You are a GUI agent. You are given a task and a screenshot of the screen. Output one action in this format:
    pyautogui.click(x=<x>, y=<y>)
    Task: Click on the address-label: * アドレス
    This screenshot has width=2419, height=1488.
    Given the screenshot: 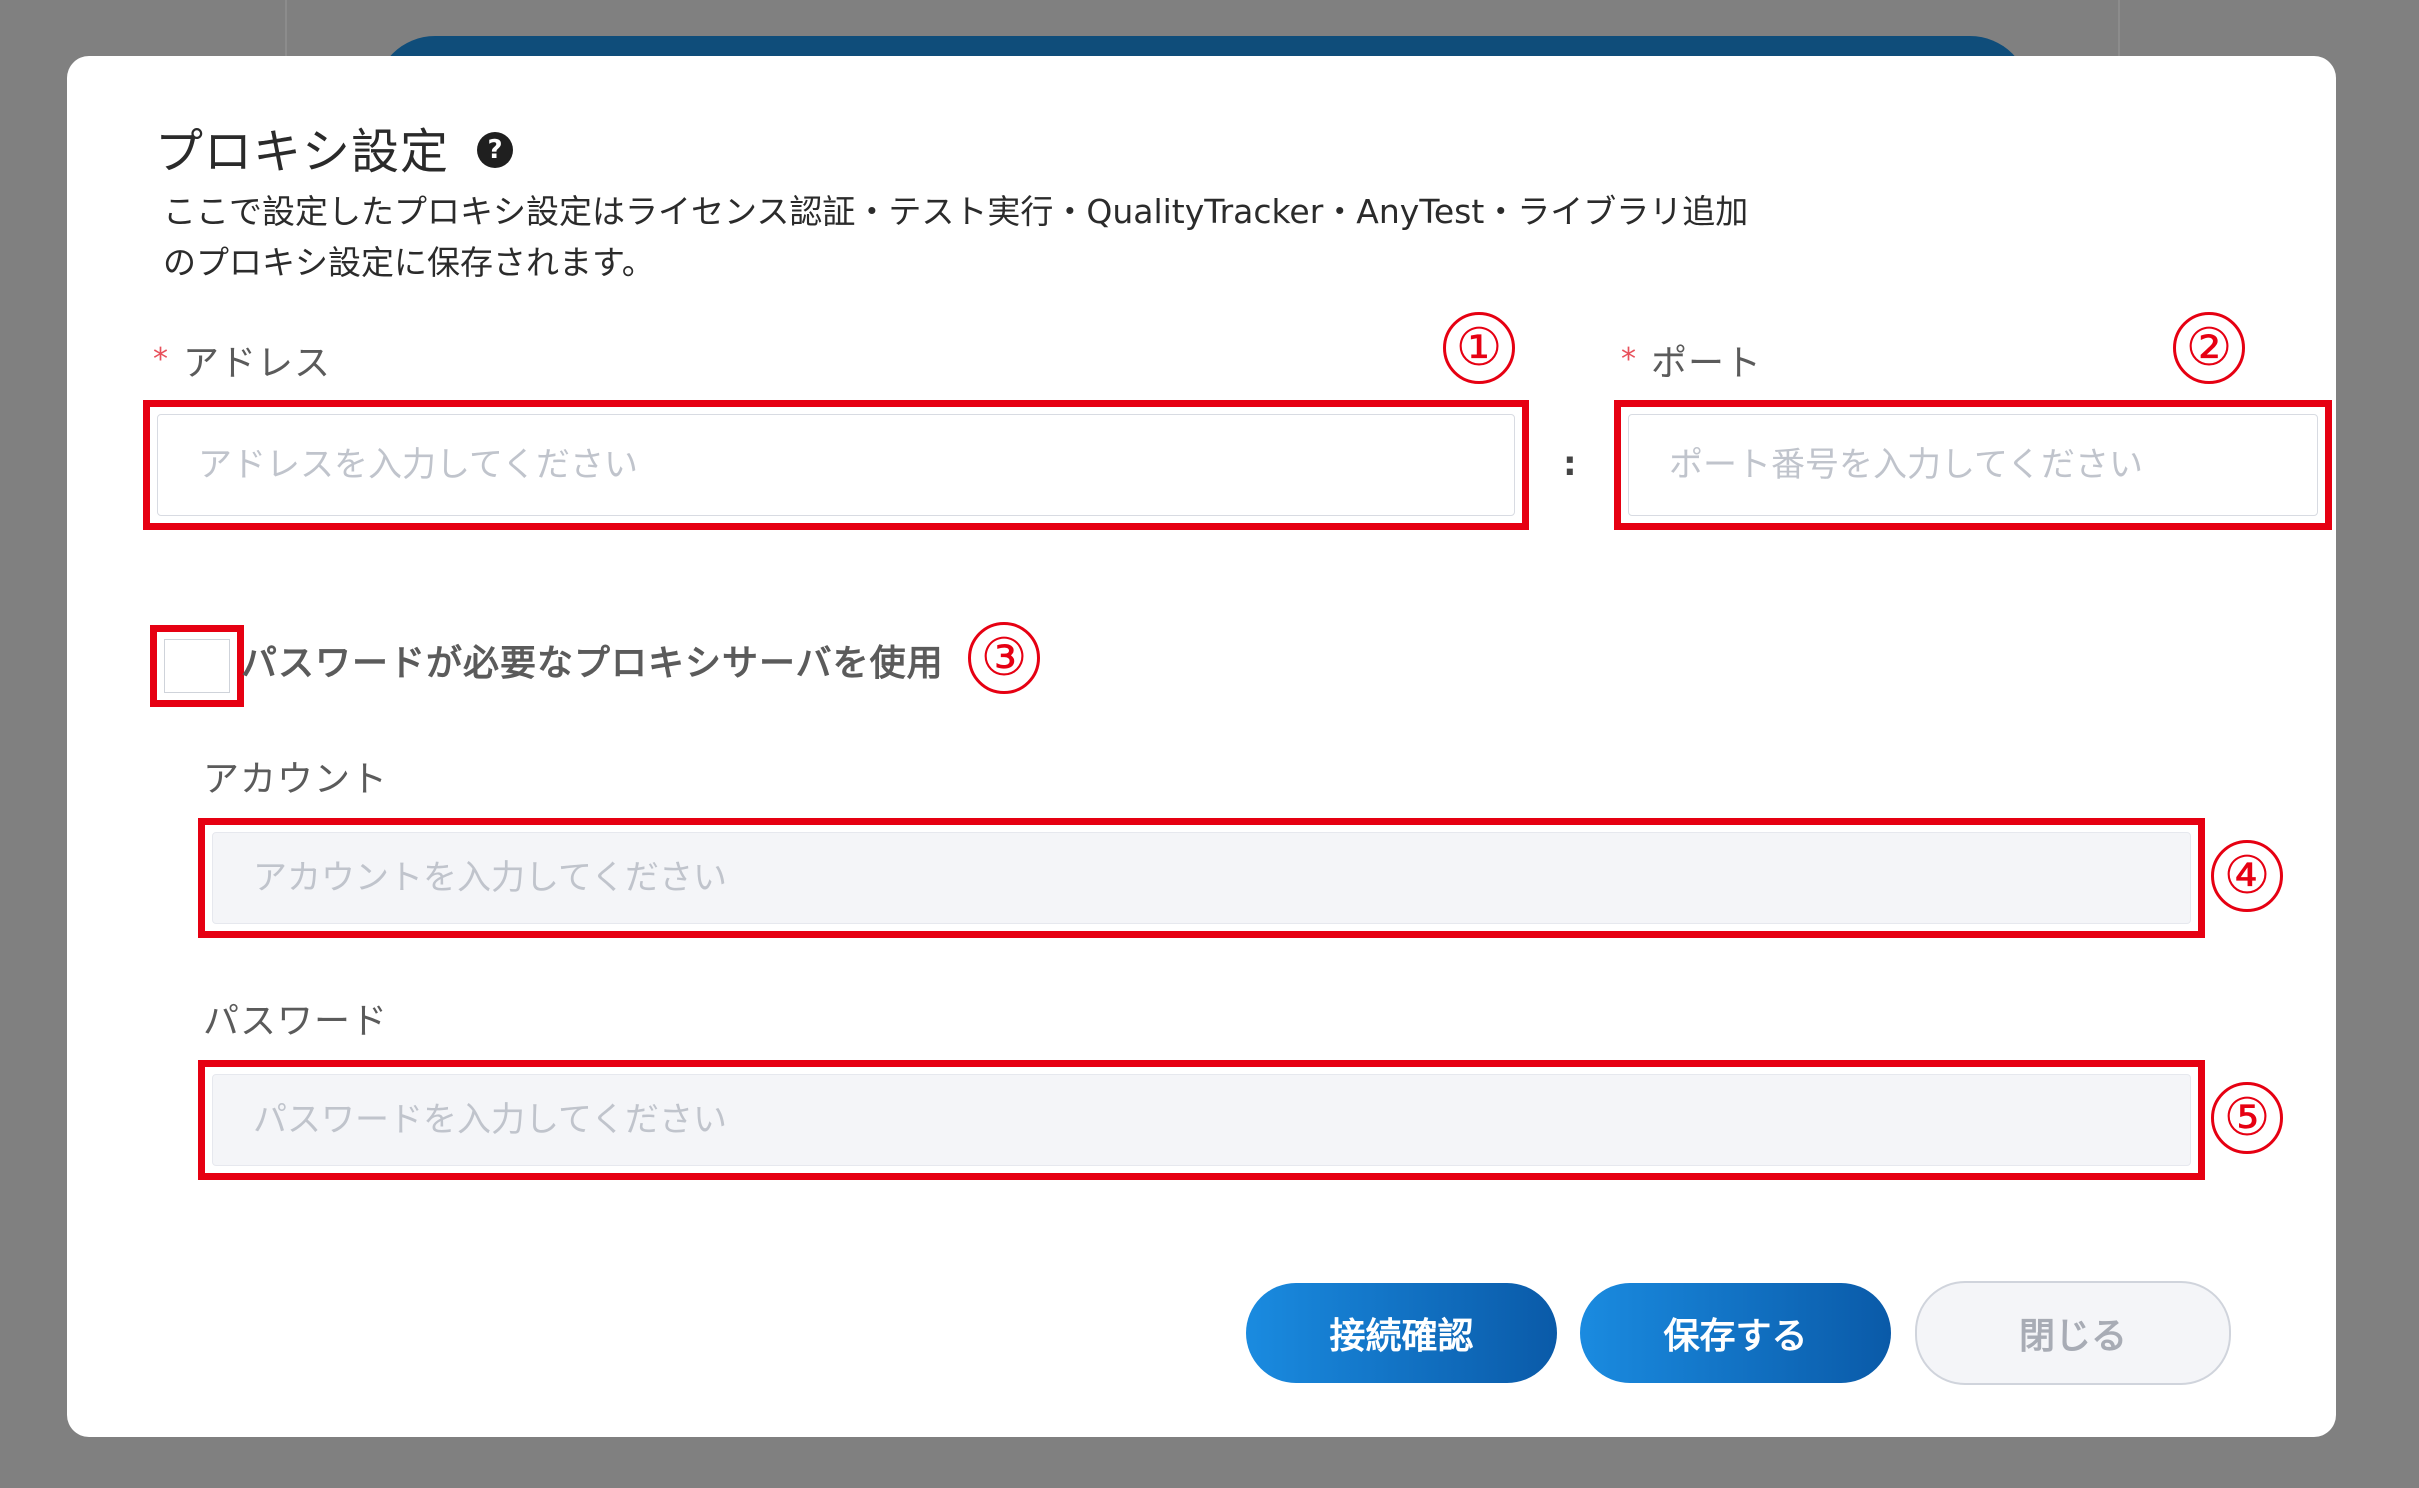 What is the action you would take?
    pyautogui.click(x=242, y=360)
    